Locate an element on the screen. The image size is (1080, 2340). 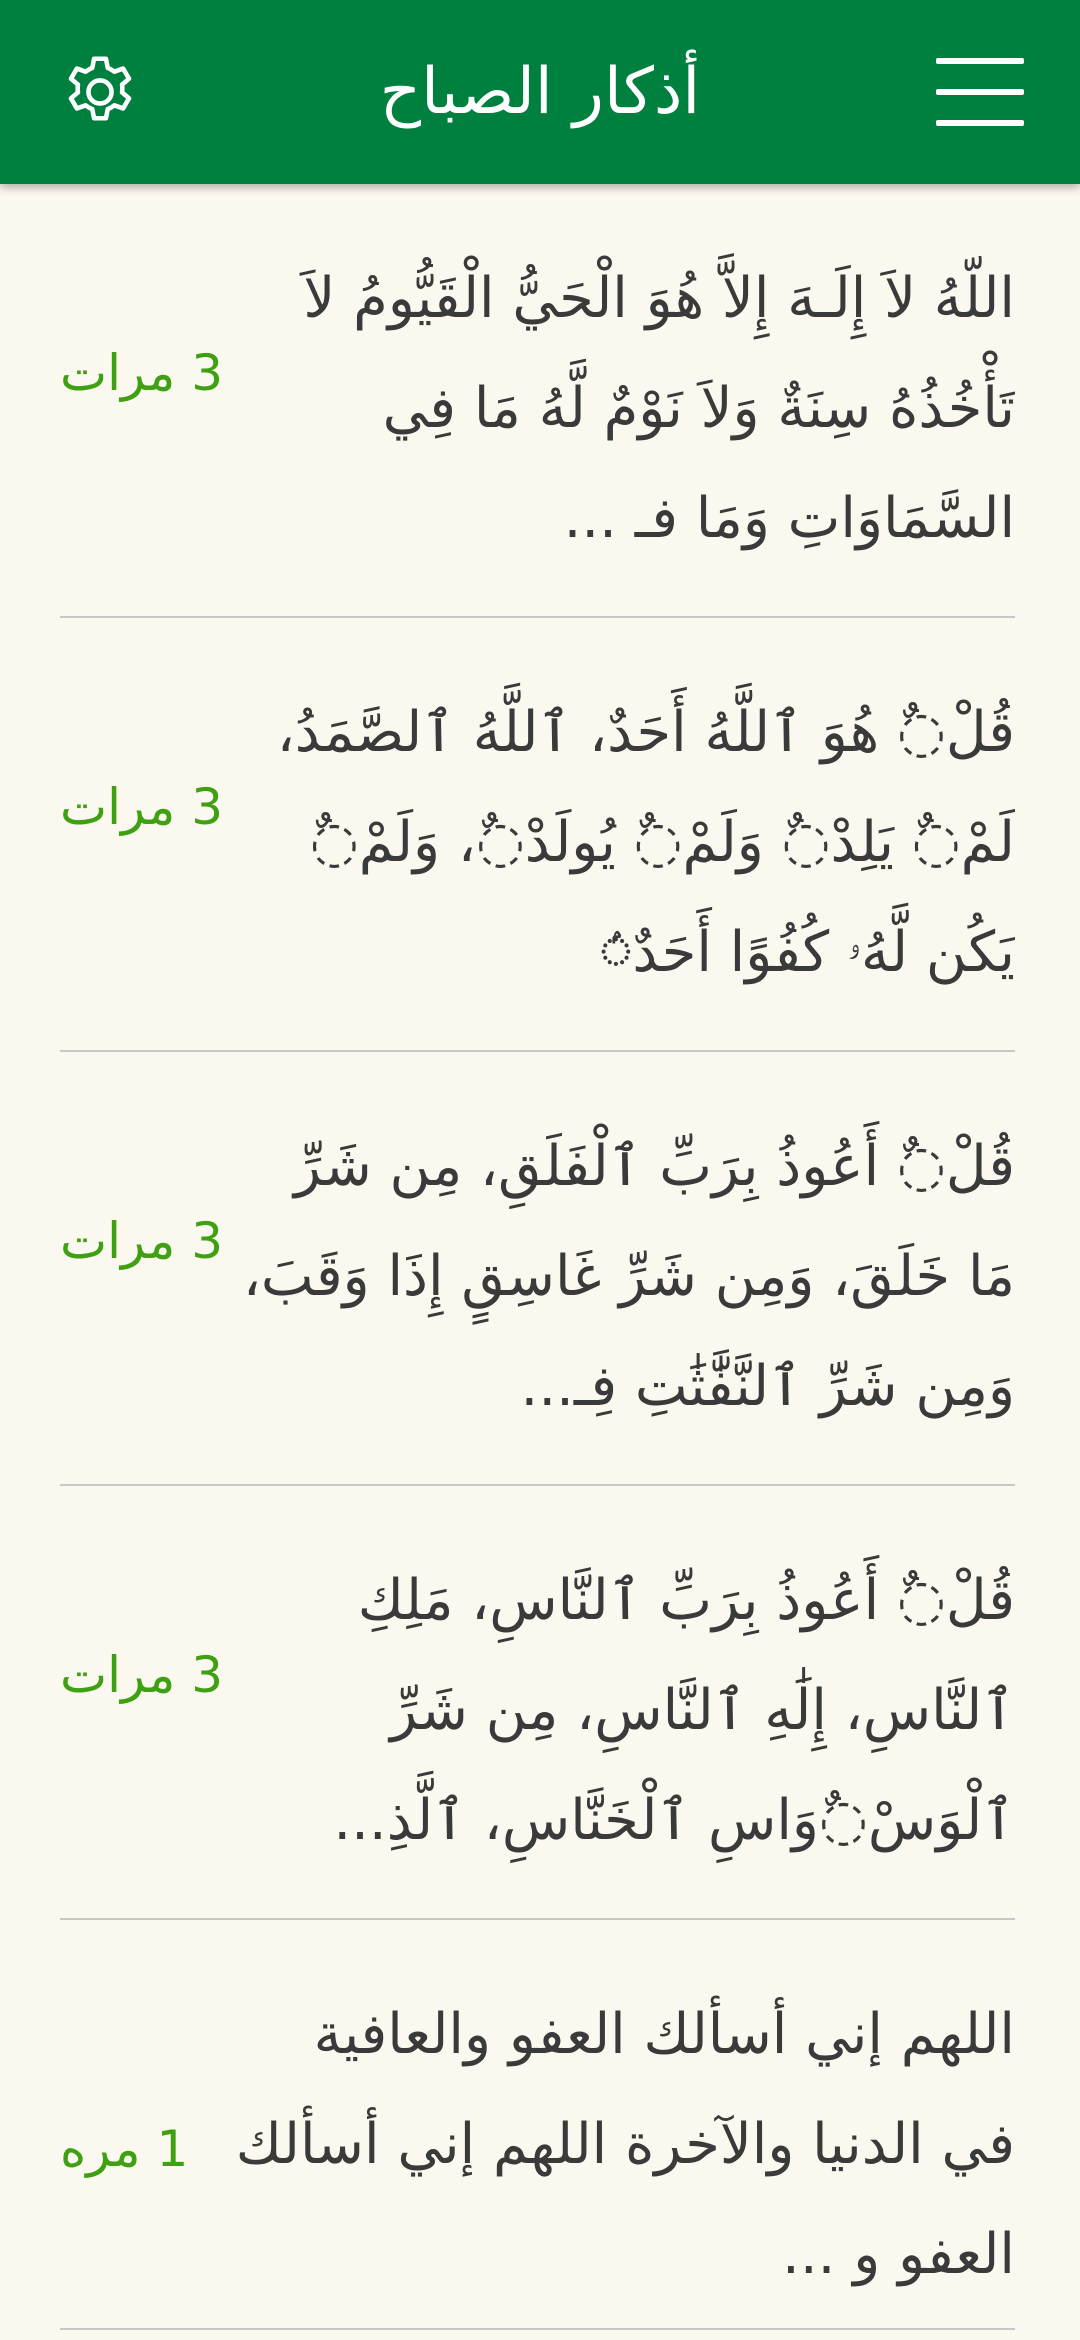
app-bar: أذكار الصباح is located at coordinates (540, 92).